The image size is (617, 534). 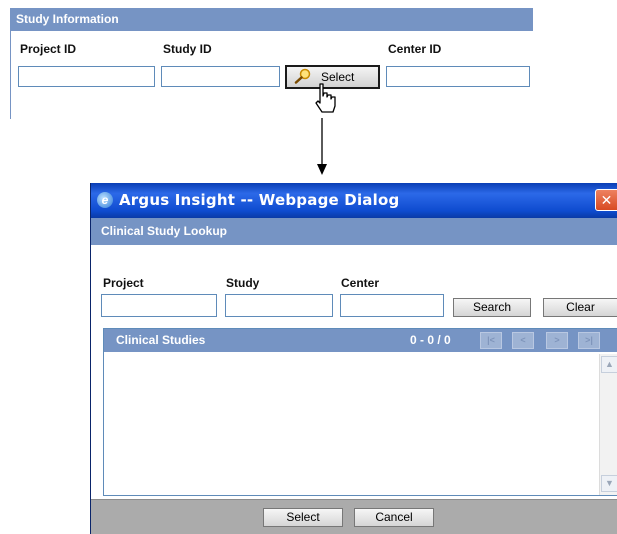 What do you see at coordinates (271, 19) in the screenshot?
I see `study-information-header: Study Information` at bounding box center [271, 19].